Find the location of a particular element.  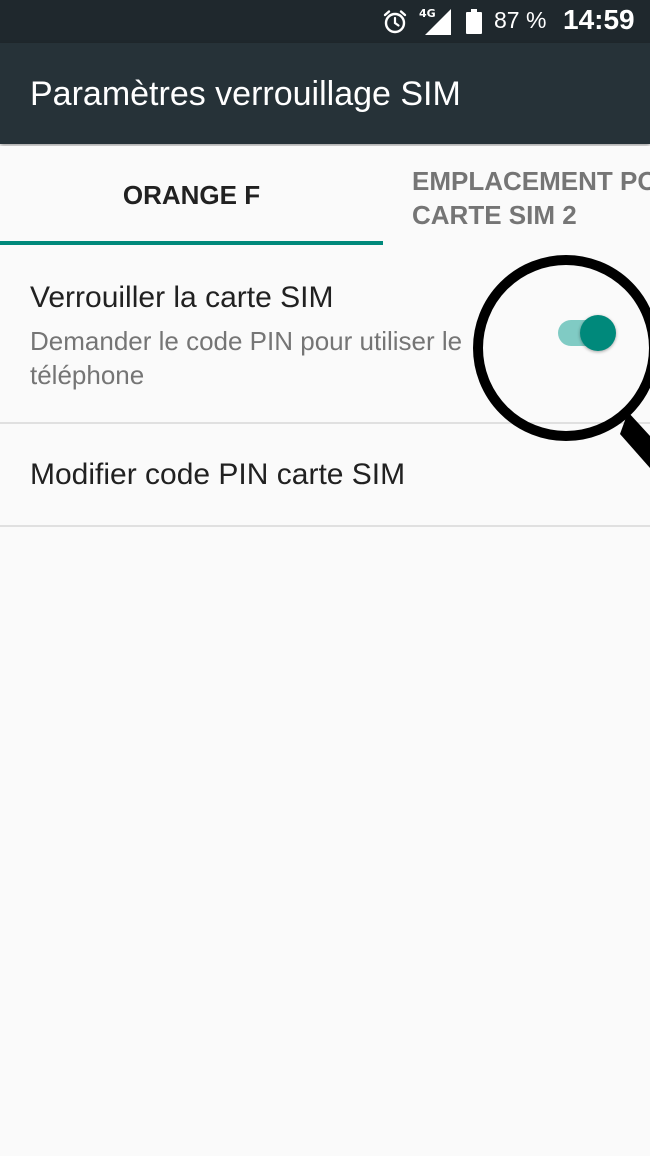

tab-label: EMPLACEMENT POUR CARTE SIM 2 is located at coordinates (531, 198).